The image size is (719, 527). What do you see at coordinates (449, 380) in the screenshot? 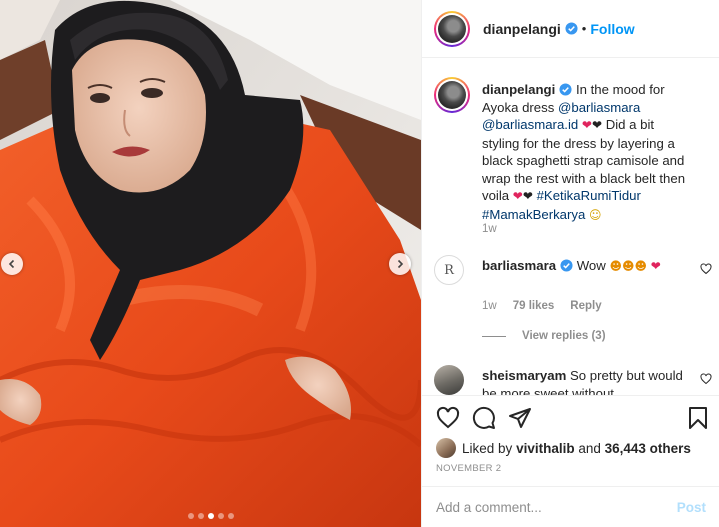
I see `commenter-avatar` at bounding box center [449, 380].